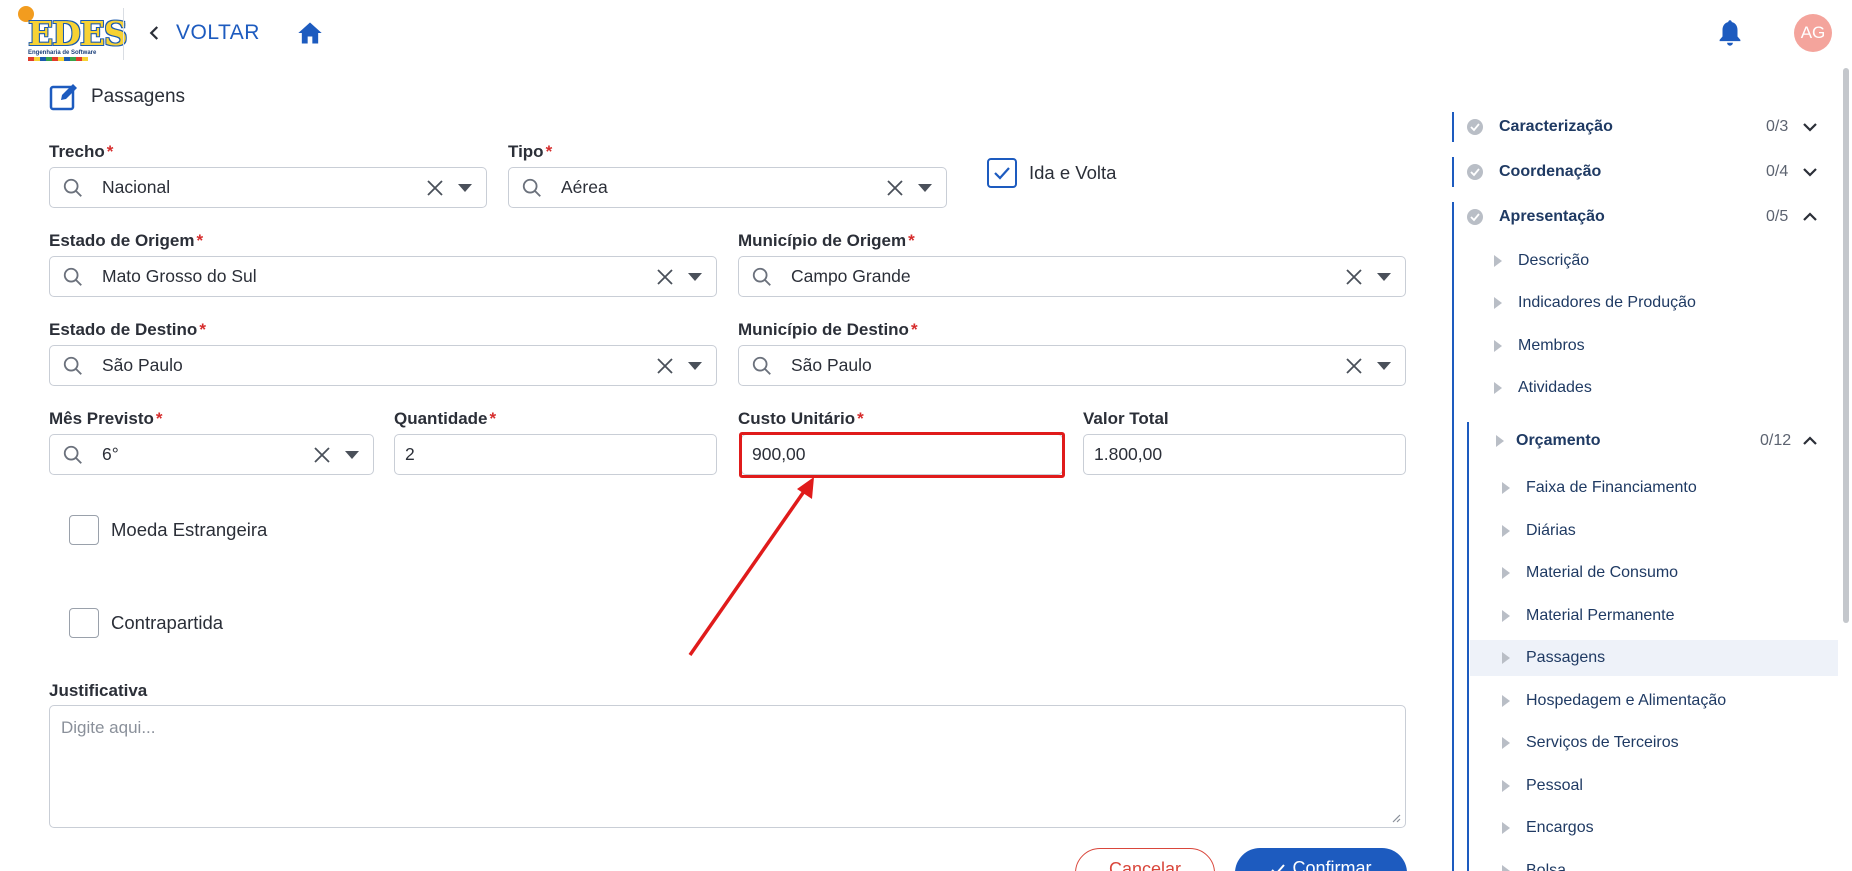 The height and width of the screenshot is (871, 1852). I want to click on quantidade-label: Quantidade *, so click(445, 418).